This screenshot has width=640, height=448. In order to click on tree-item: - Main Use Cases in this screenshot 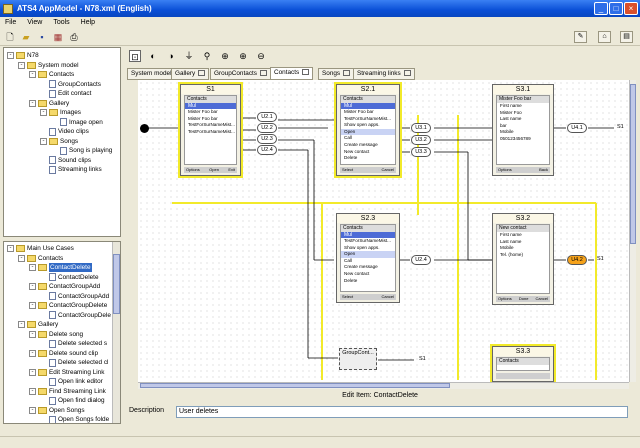, I will do `click(40, 248)`.